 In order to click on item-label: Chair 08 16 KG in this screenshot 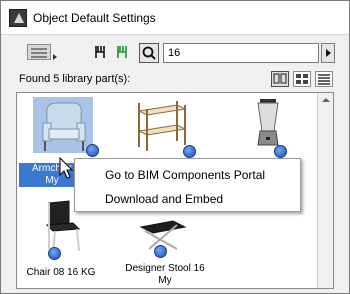, I will do `click(63, 273)`.